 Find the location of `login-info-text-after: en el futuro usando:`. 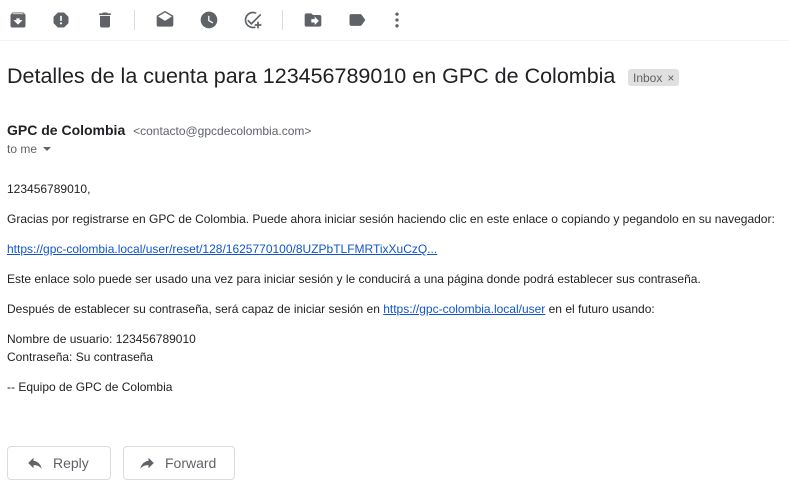

login-info-text-after: en el futuro usando: is located at coordinates (600, 309).